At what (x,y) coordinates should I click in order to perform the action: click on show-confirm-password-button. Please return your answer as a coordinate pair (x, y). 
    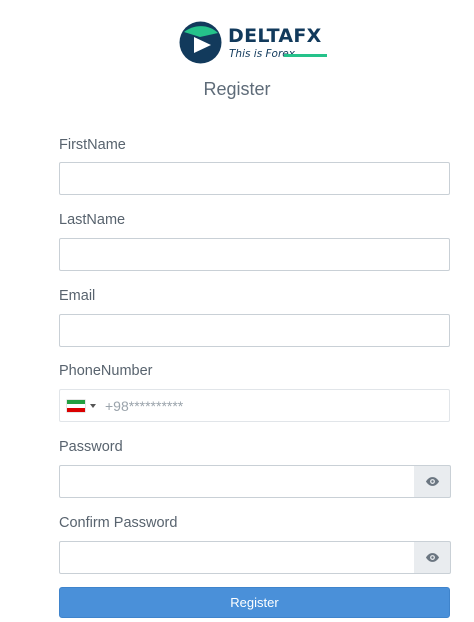
    Looking at the image, I should click on (432, 557).